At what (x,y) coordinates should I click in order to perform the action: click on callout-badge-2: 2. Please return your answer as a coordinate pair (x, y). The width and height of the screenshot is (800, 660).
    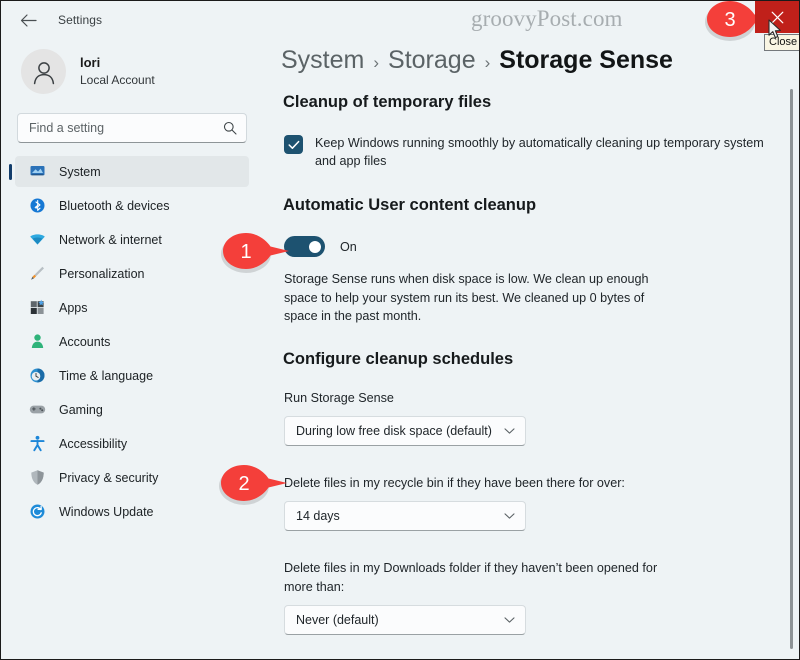
    Looking at the image, I should click on (256, 484).